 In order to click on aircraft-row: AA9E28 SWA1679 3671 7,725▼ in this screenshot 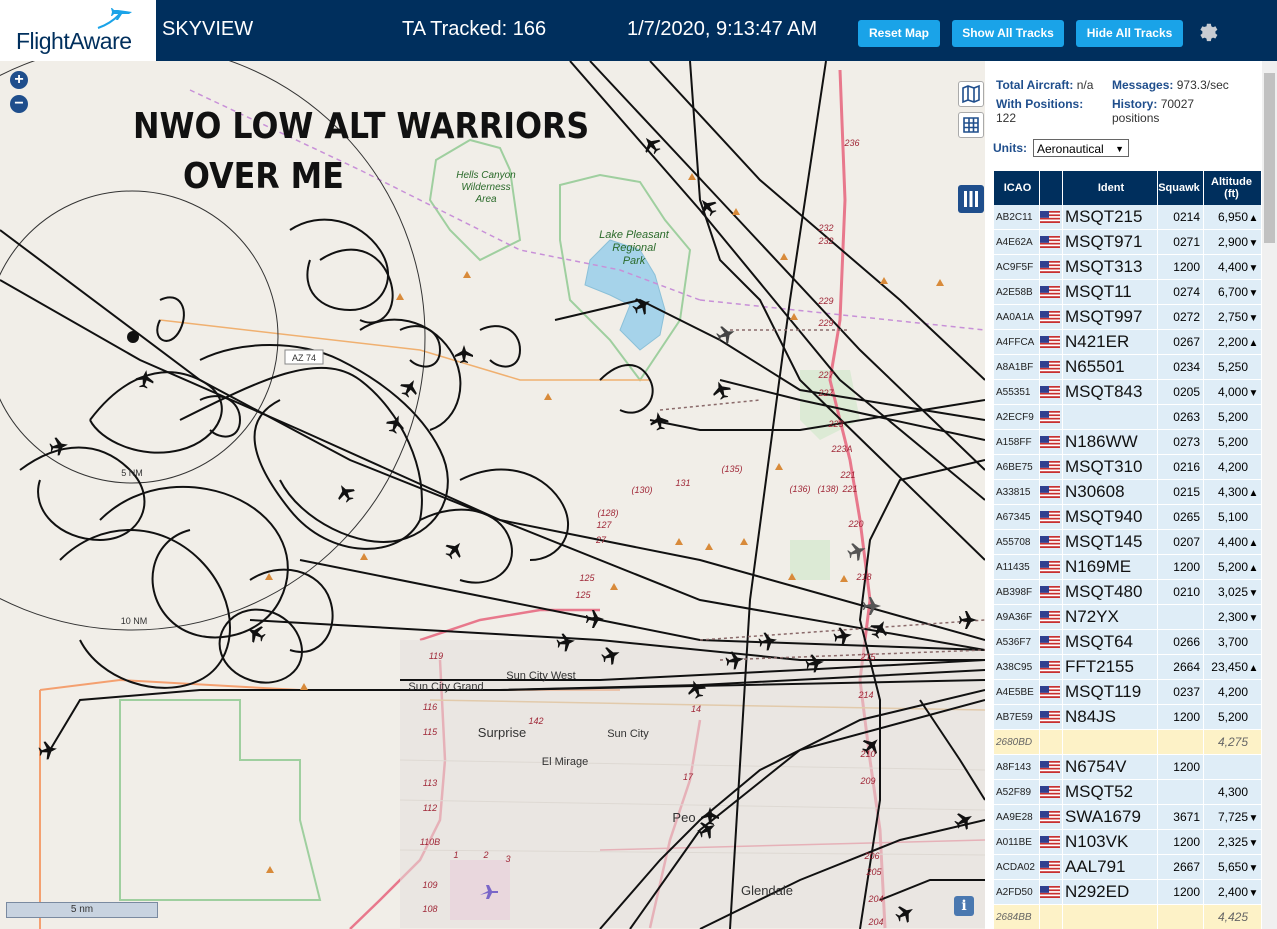, I will do `click(1128, 817)`.